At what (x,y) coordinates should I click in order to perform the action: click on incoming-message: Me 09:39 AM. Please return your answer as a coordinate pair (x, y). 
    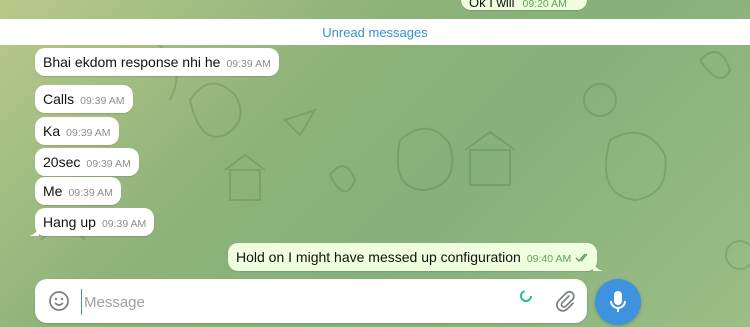
    Looking at the image, I should click on (78, 191).